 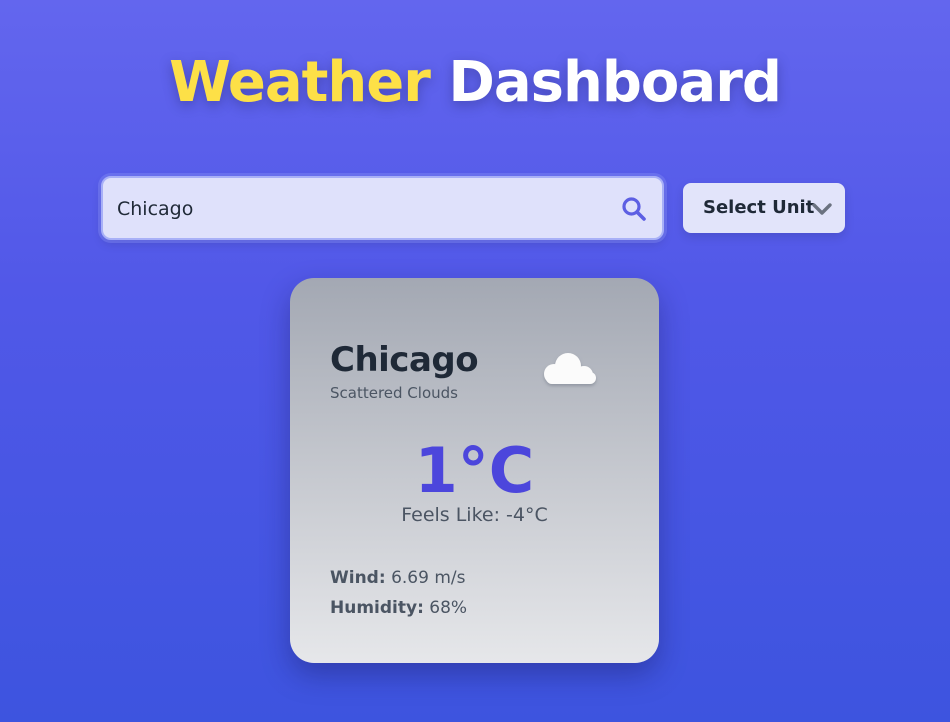 What do you see at coordinates (759, 207) in the screenshot?
I see `unit-select-label: Select Unit` at bounding box center [759, 207].